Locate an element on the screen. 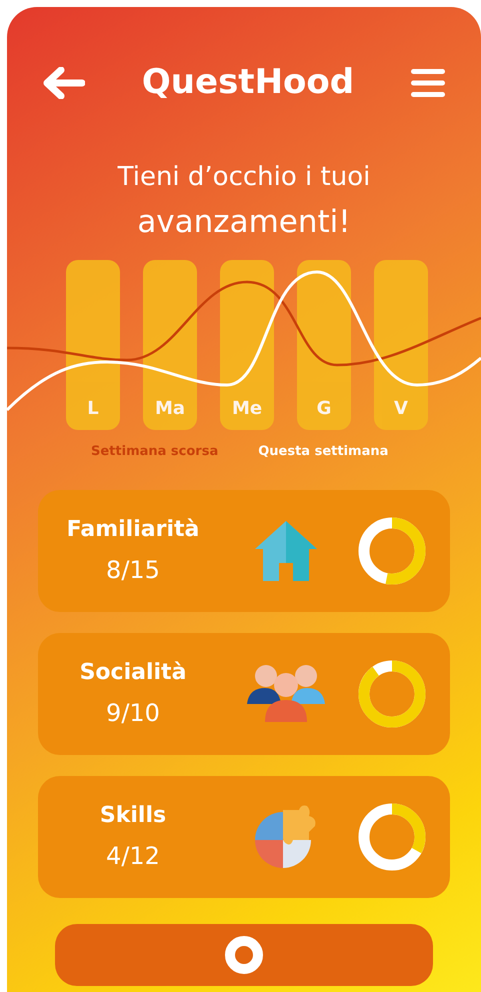  menu-icon is located at coordinates (427, 82).